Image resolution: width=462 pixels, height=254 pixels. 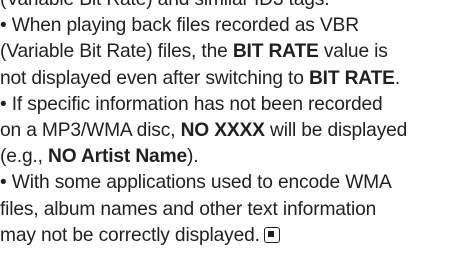 What do you see at coordinates (353, 52) in the screenshot?
I see `line-text: value is` at bounding box center [353, 52].